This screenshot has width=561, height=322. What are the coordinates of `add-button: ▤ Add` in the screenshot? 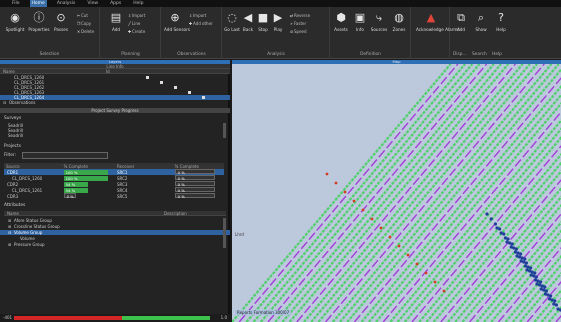 It's located at (116, 22).